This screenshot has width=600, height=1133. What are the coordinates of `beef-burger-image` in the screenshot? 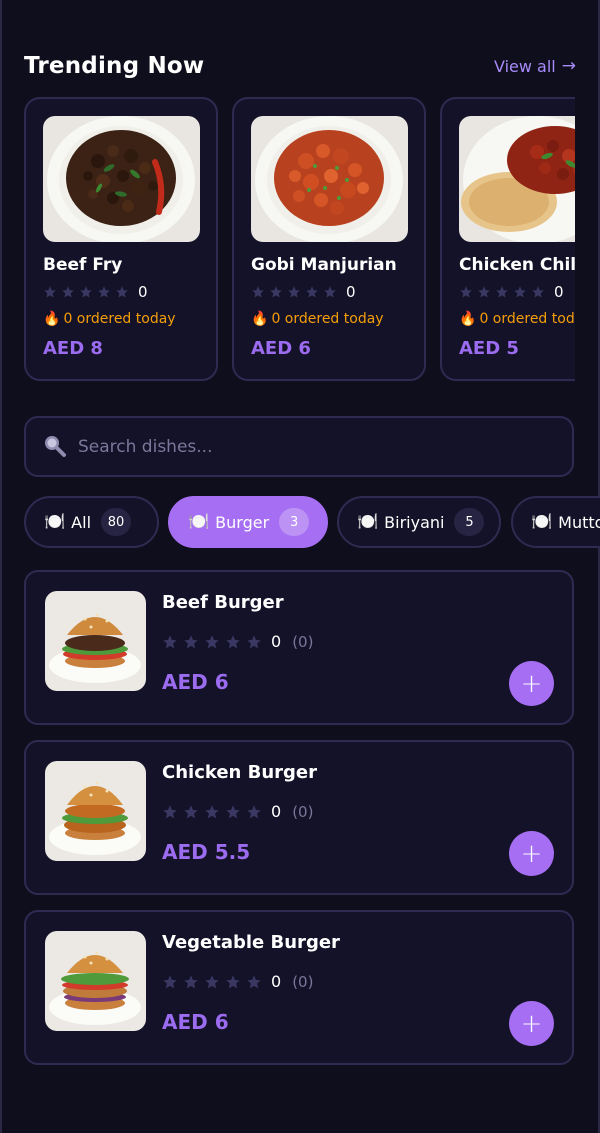 It's located at (95, 641).